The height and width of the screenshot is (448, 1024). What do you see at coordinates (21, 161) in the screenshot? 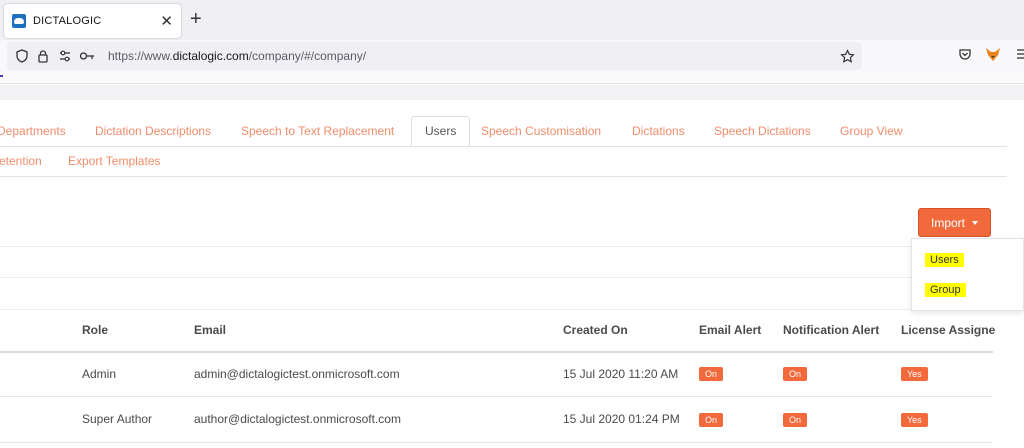
I see `tab-retention: etention` at bounding box center [21, 161].